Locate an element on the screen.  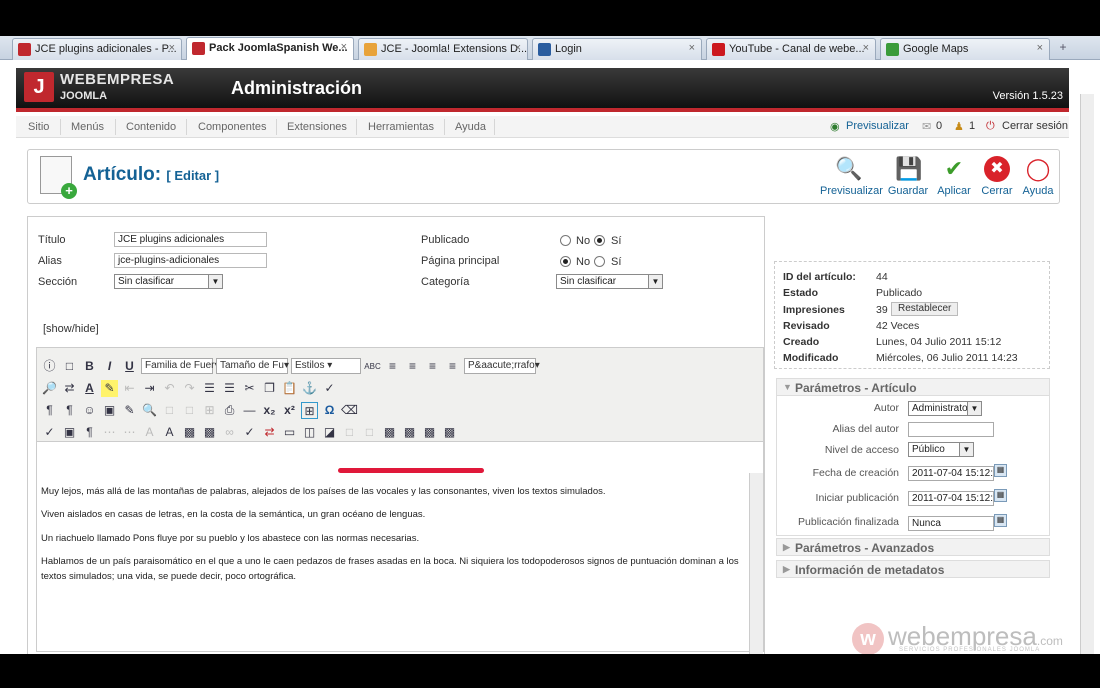
frontpage-no-radio is located at coordinates (565, 261).